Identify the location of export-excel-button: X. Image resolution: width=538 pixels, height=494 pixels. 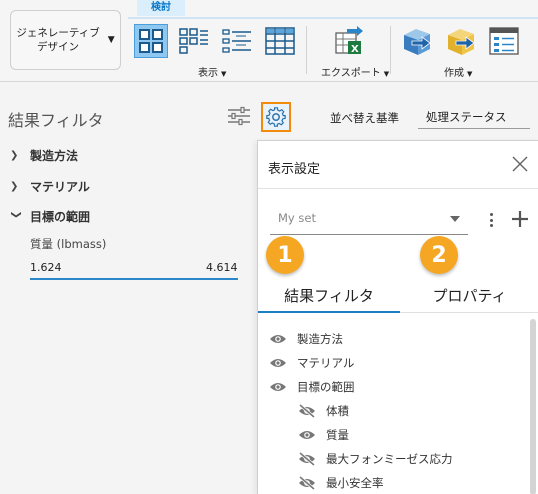
(349, 41).